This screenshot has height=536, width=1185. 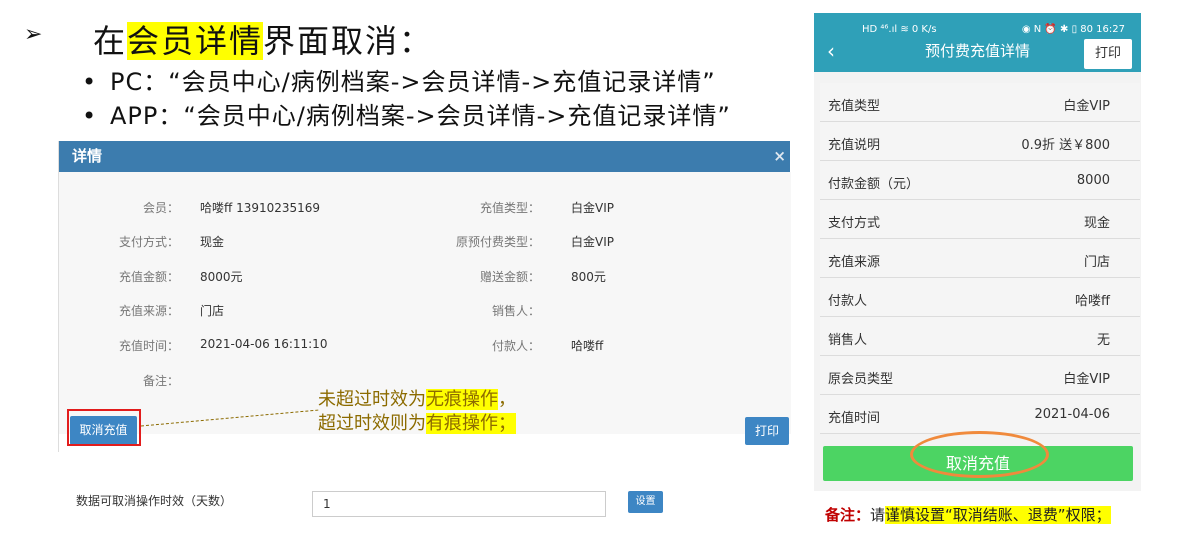 I want to click on close-icon: ×, so click(x=779, y=156).